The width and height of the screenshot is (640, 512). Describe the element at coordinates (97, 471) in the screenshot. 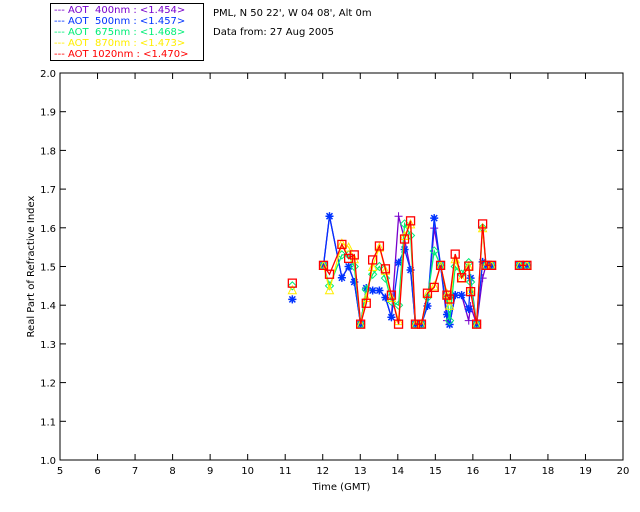

I see `x-tick-label: 6` at that location.